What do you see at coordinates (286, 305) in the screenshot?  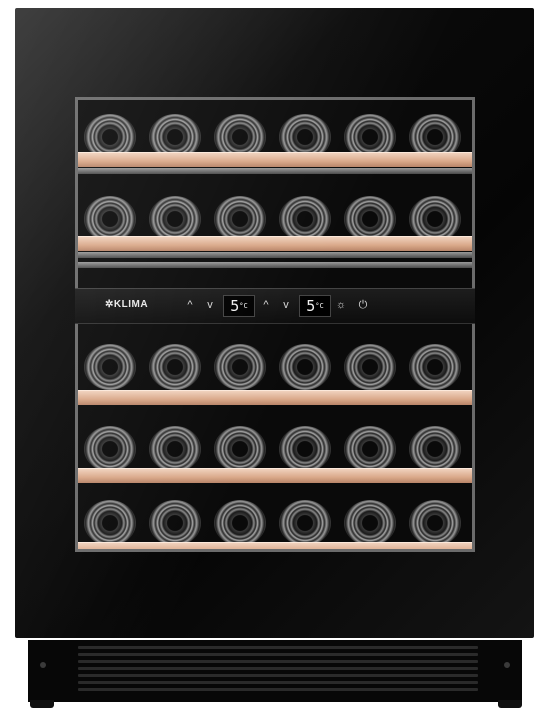 I see `zone2-down-button: v` at bounding box center [286, 305].